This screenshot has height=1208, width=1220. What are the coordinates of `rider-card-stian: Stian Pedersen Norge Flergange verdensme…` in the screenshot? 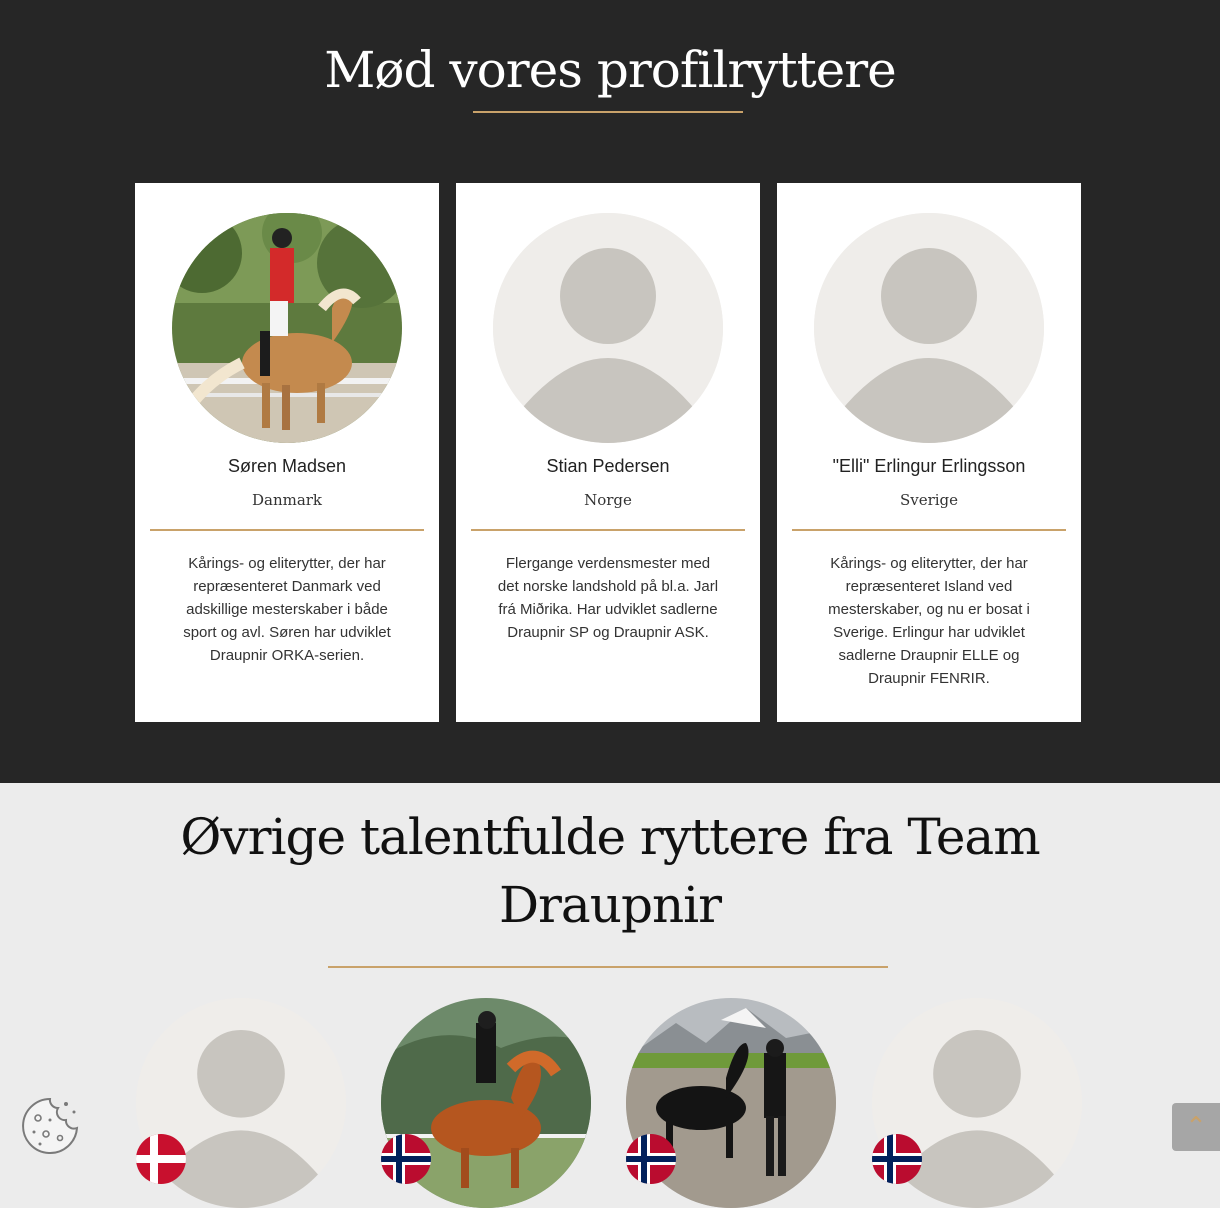 It's located at (608, 452).